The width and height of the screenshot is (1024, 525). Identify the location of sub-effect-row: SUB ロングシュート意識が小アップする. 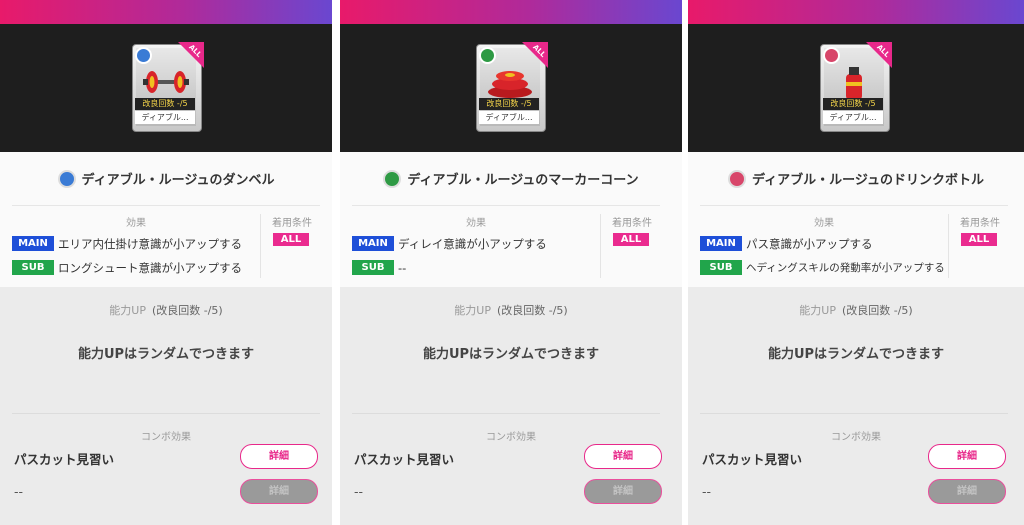
(136, 266).